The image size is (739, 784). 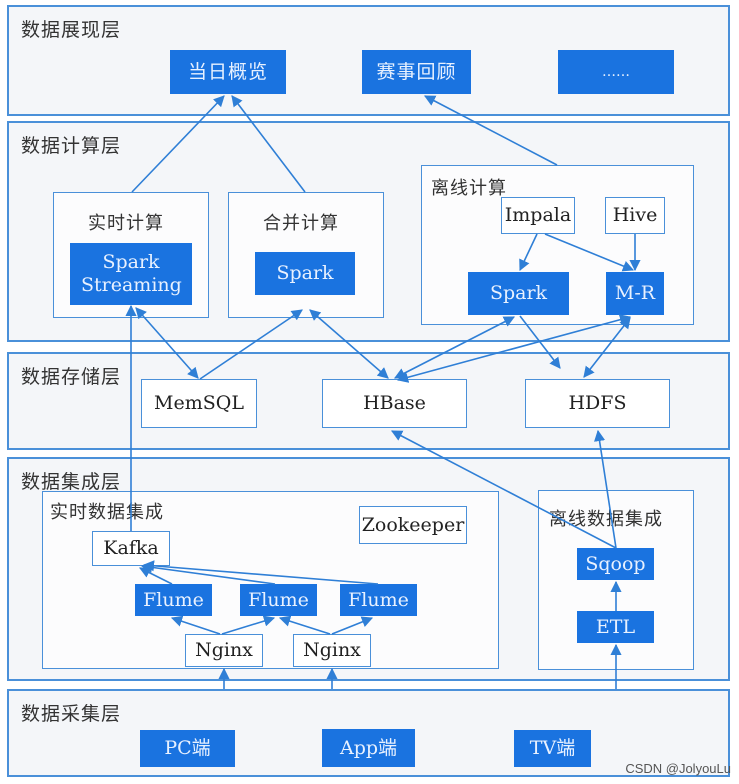 What do you see at coordinates (305, 273) in the screenshot?
I see `merge-spark-node: Spark` at bounding box center [305, 273].